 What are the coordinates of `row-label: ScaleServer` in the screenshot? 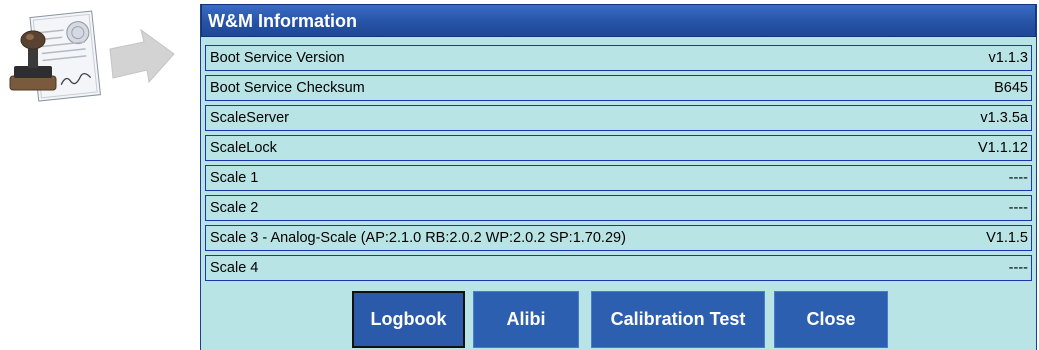 It's located at (249, 118).